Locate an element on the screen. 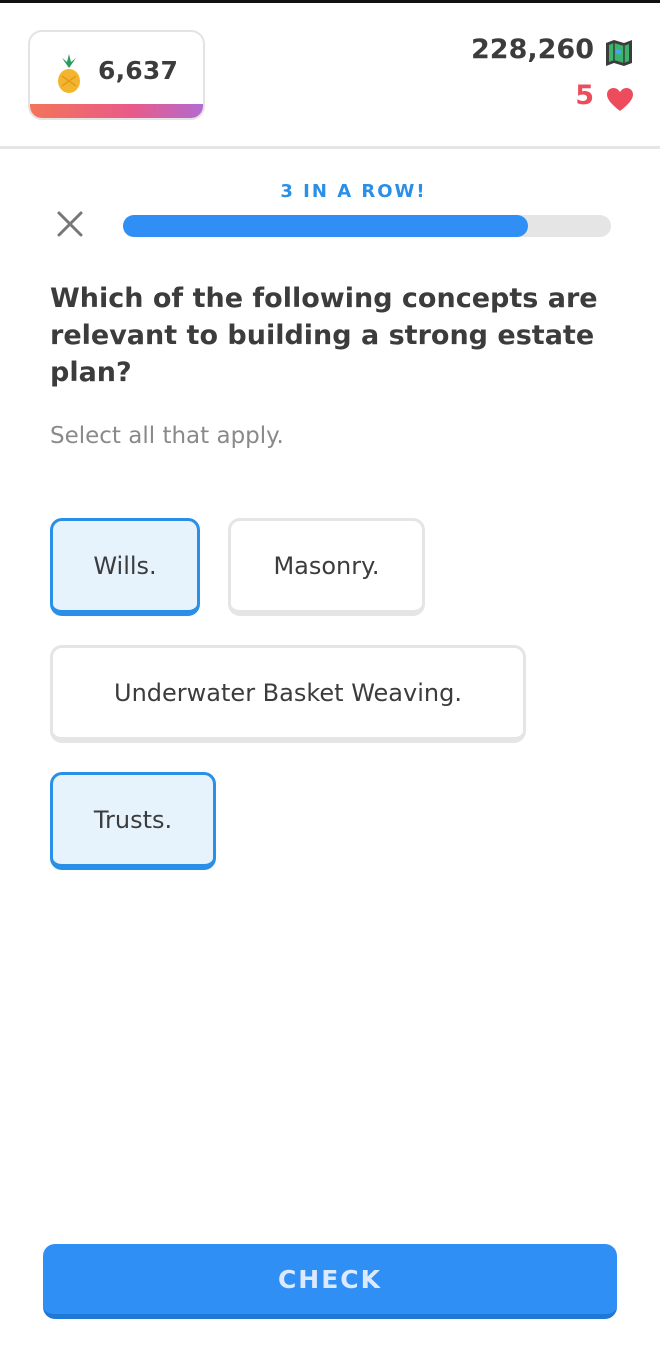 The height and width of the screenshot is (1357, 660). option-underwater-basket-weaving: Underwater Basket Weaving. is located at coordinates (288, 694).